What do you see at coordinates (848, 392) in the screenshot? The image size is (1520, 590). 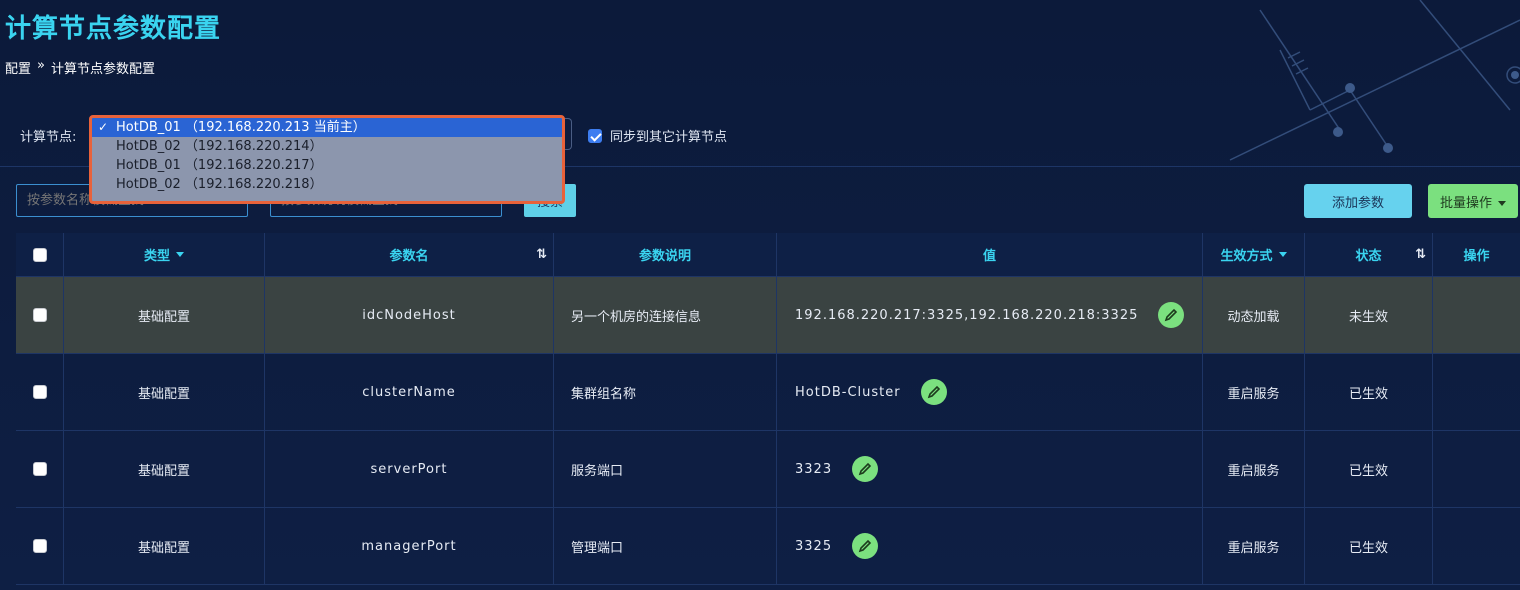 I see `value-text: HotDB-Cluster` at bounding box center [848, 392].